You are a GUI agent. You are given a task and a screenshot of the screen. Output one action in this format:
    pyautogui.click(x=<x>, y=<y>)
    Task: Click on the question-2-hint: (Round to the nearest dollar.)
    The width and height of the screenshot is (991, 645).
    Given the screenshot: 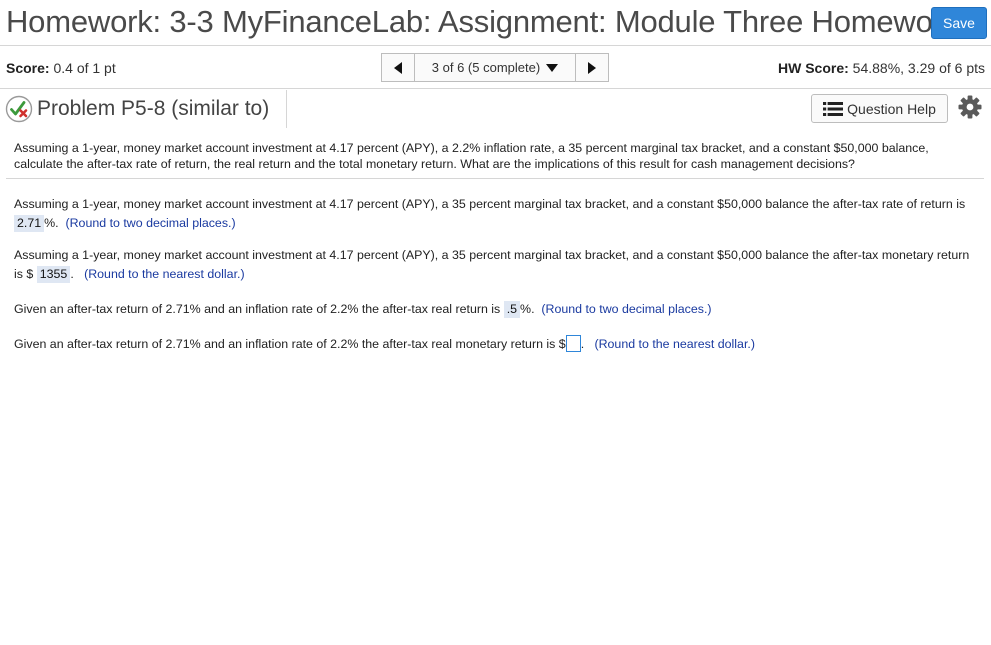 What is the action you would take?
    pyautogui.click(x=164, y=274)
    